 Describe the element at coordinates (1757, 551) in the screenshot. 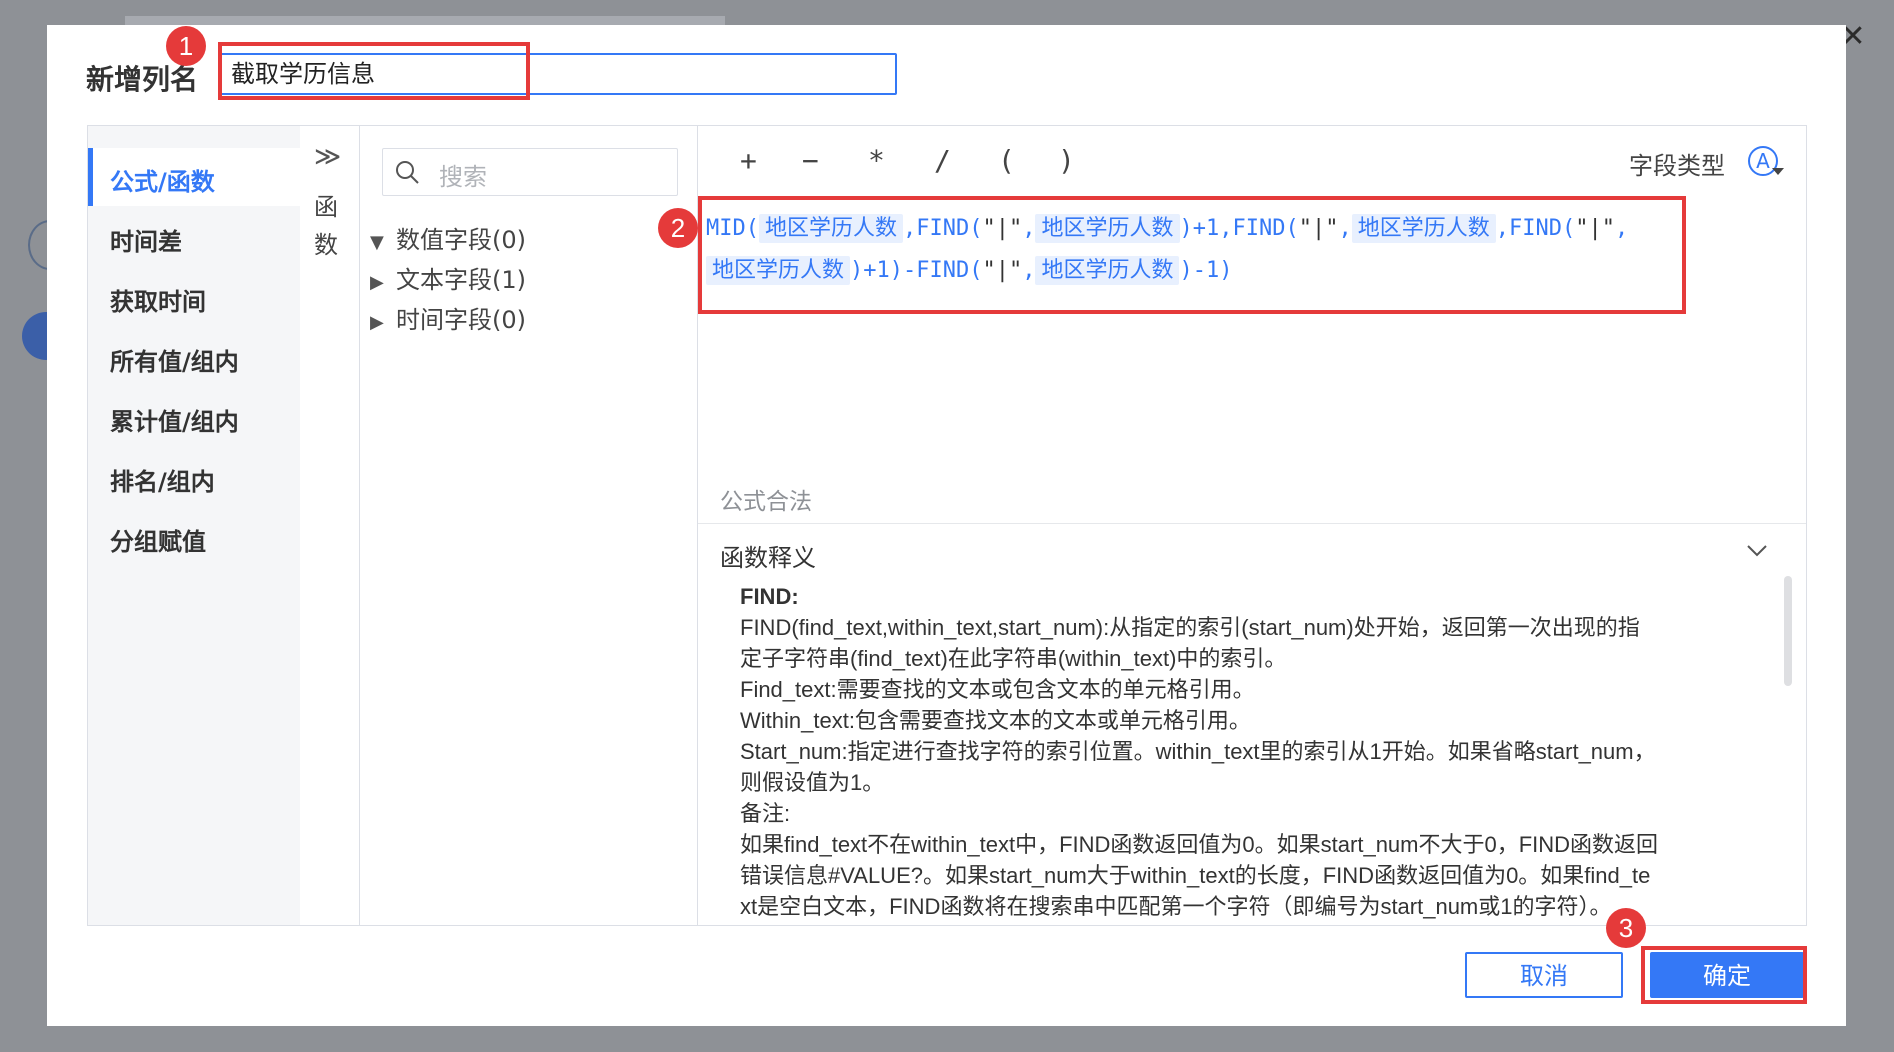

I see `chevron-down-icon` at that location.